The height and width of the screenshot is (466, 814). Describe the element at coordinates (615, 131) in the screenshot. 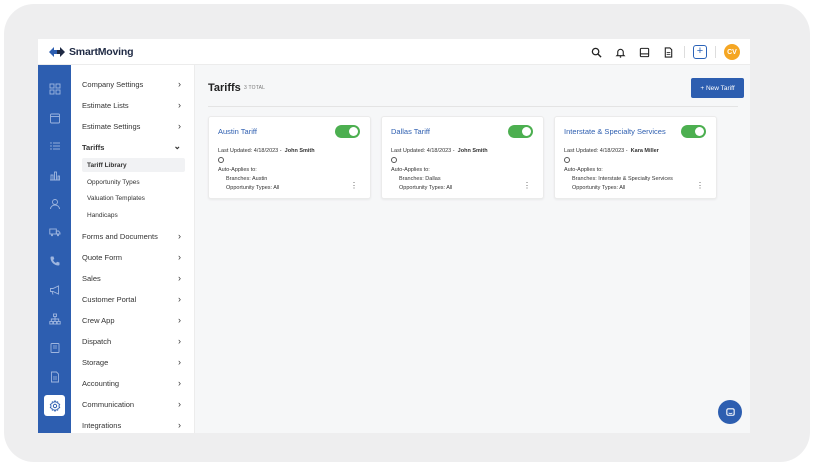

I see `tariff-title-link: Interstate & Specialty Services` at that location.